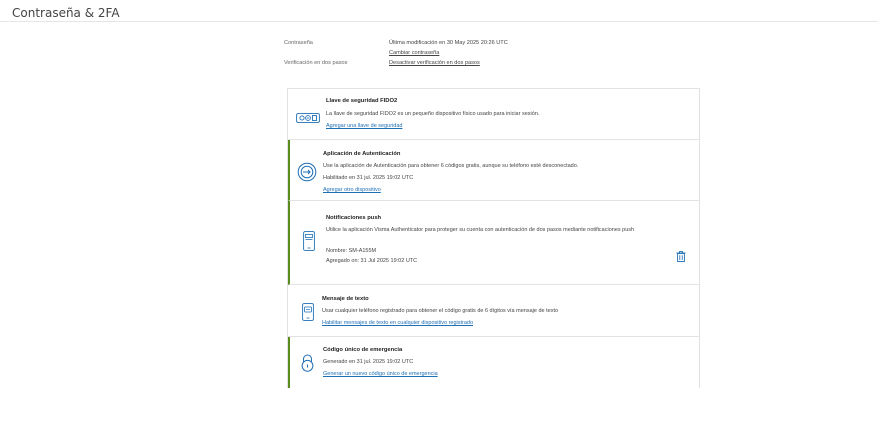 This screenshot has width=896, height=436. Describe the element at coordinates (66, 13) in the screenshot. I see `page-title: Contraseña & 2FA` at that location.